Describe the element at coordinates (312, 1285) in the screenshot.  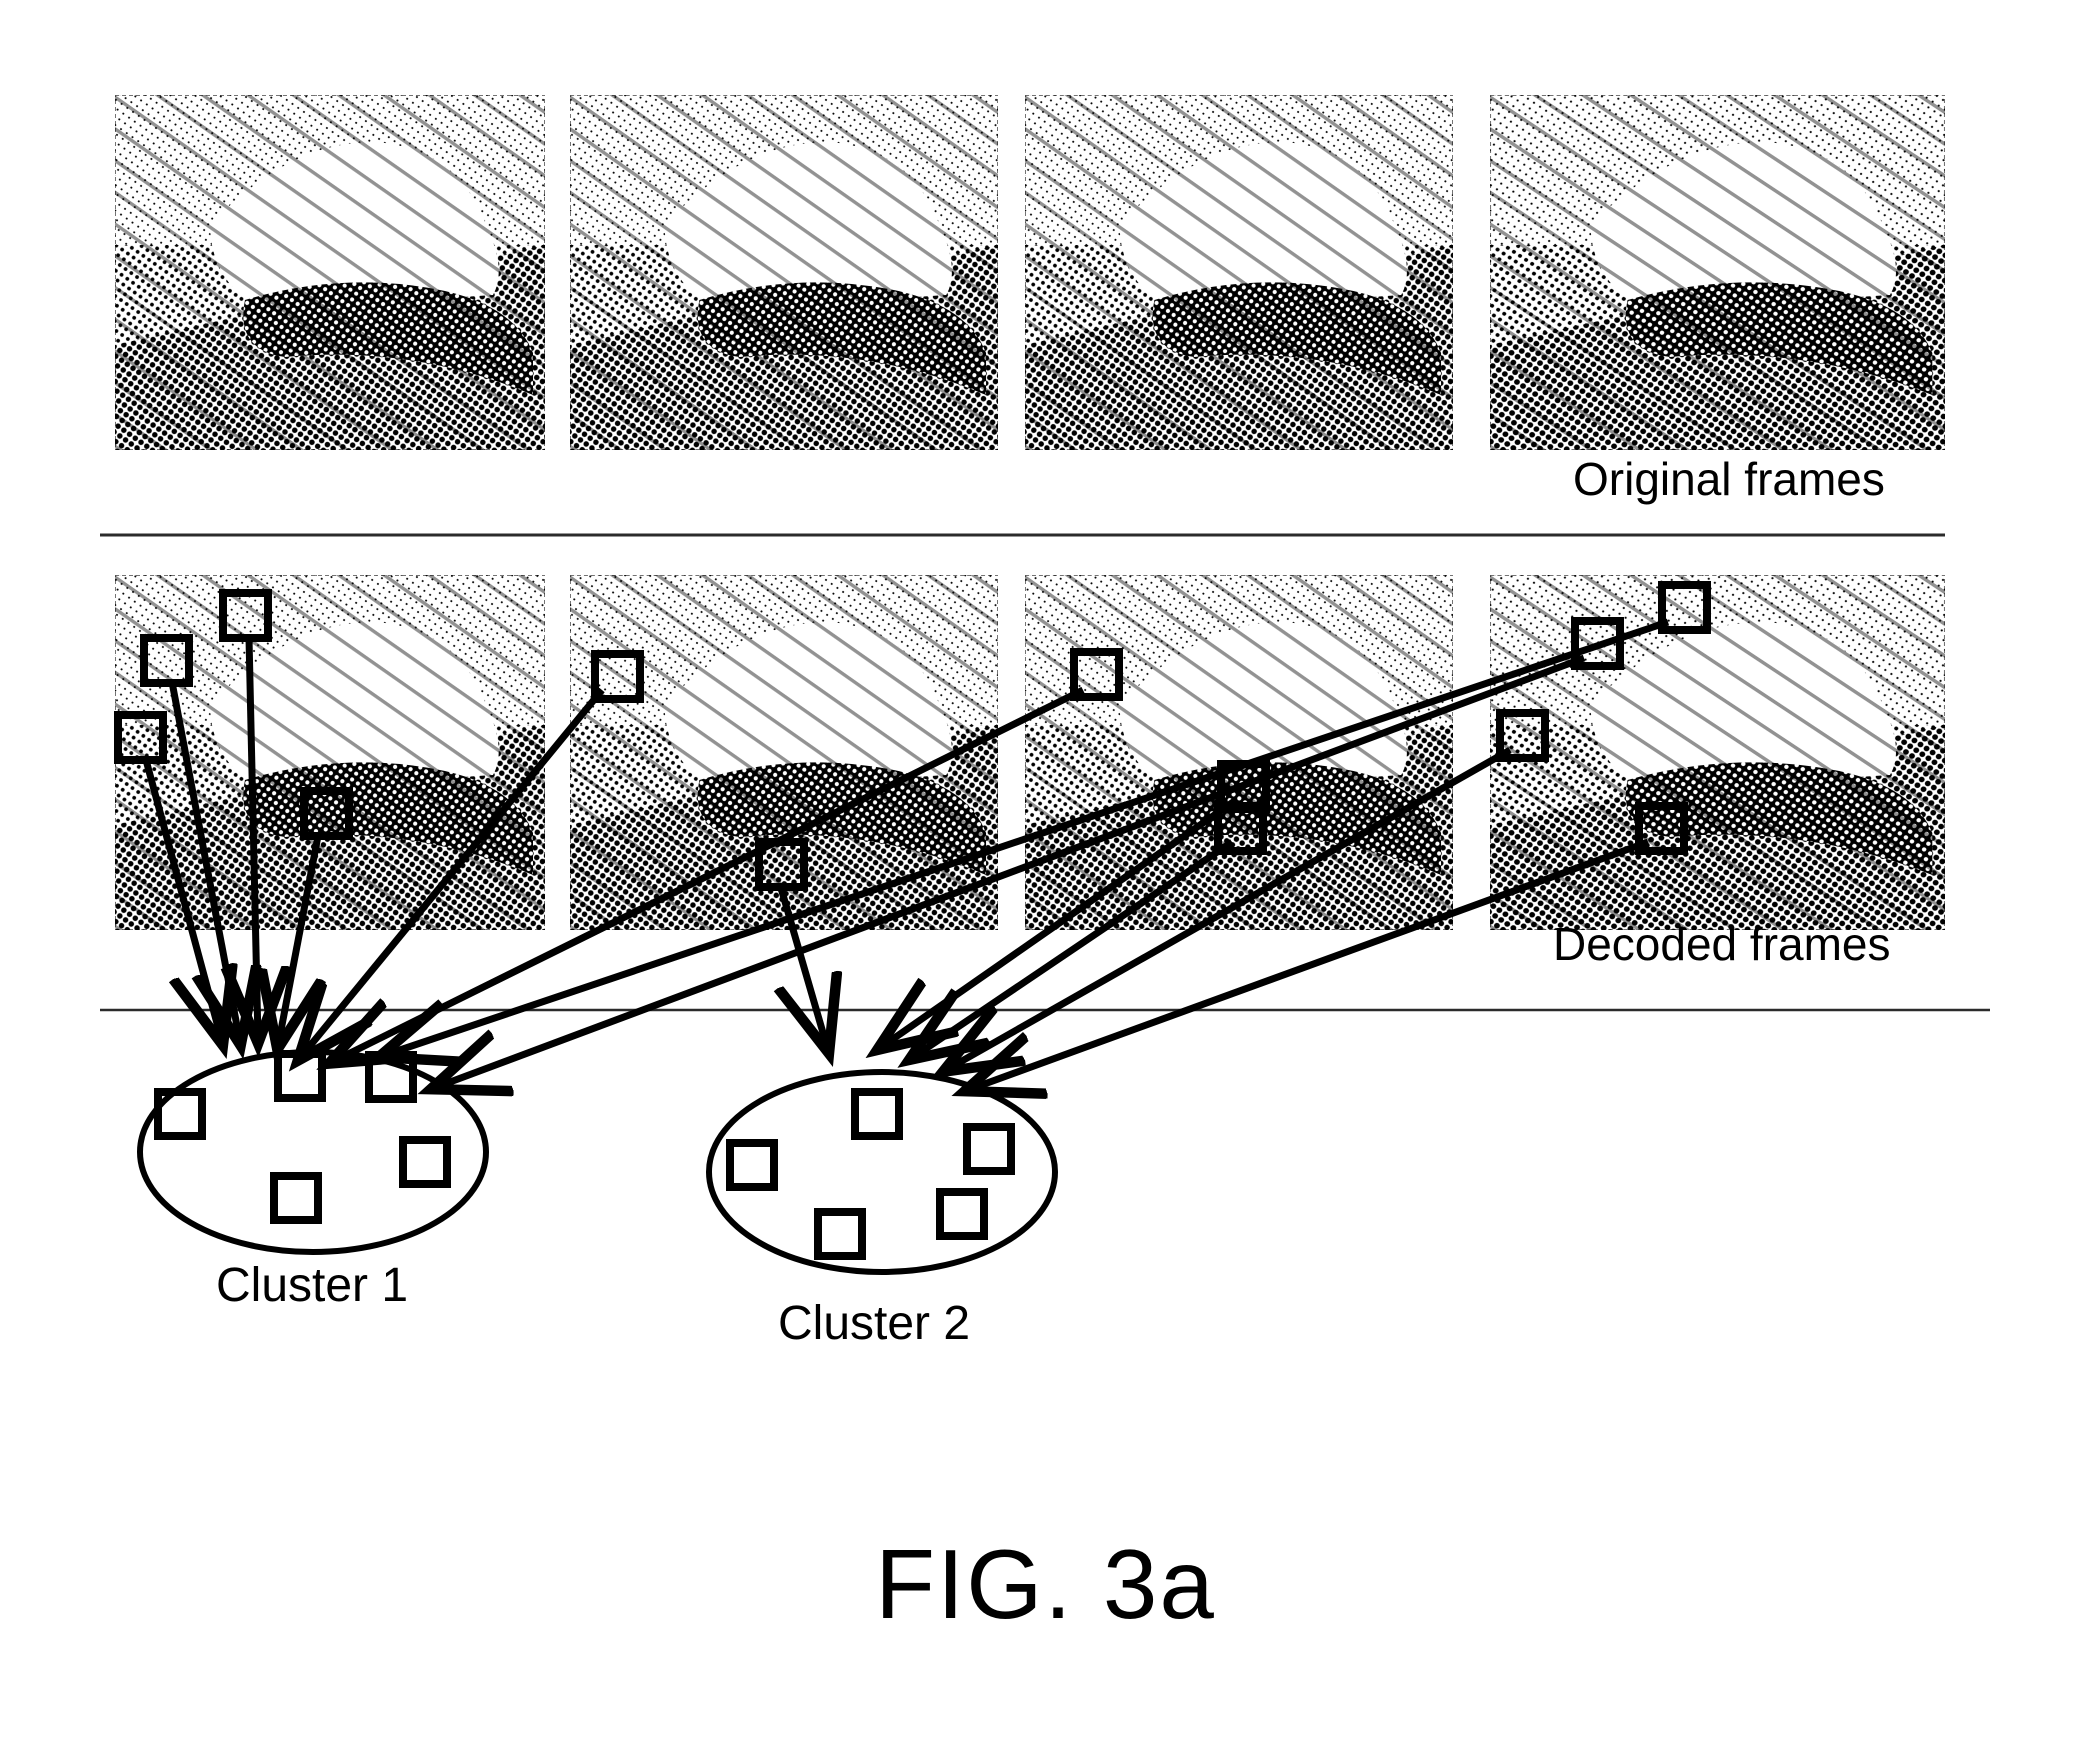
I see `cluster-1-label: Cluster 1` at that location.